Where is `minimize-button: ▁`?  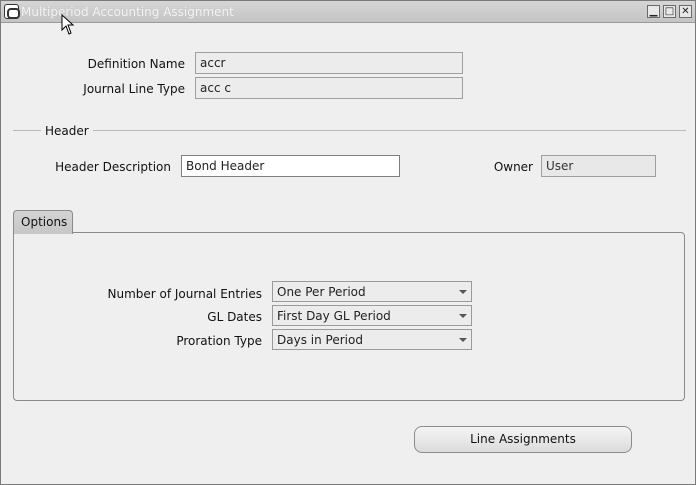
minimize-button: ▁ is located at coordinates (653, 11).